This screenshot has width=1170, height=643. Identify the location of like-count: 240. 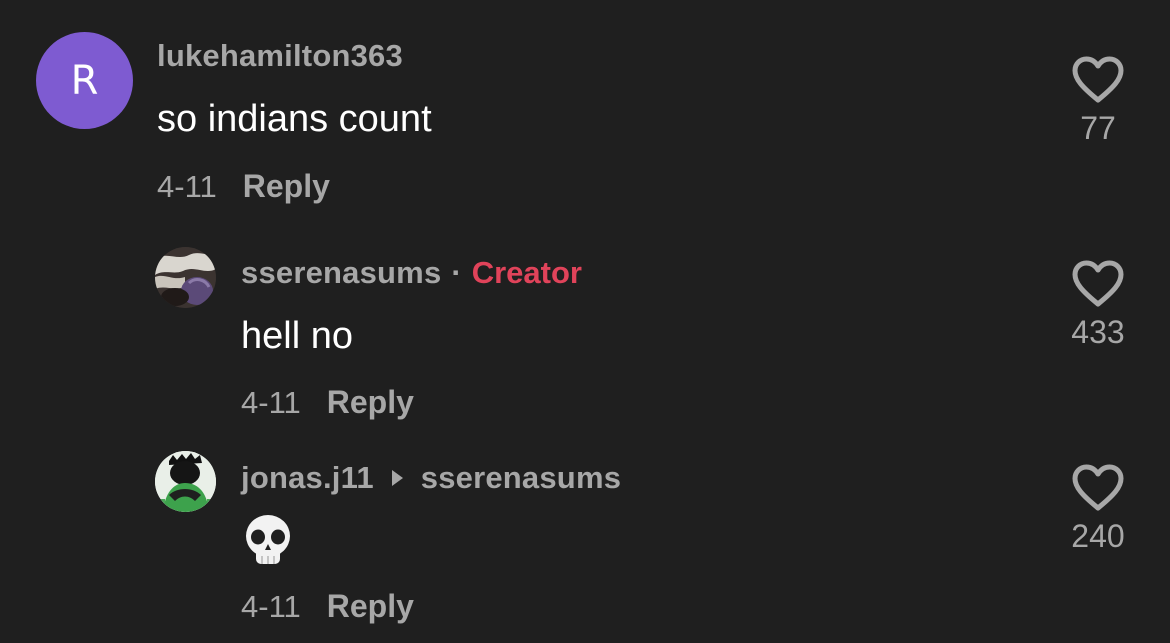
(1098, 536).